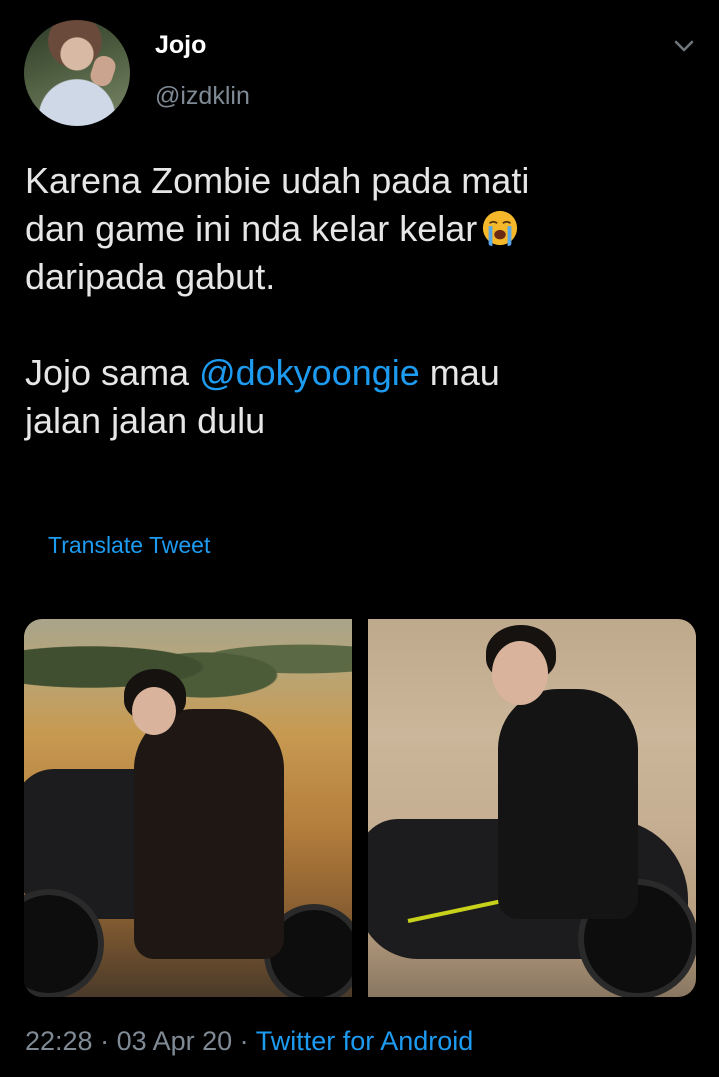 The height and width of the screenshot is (1077, 719). I want to click on chevron-down-icon, so click(684, 46).